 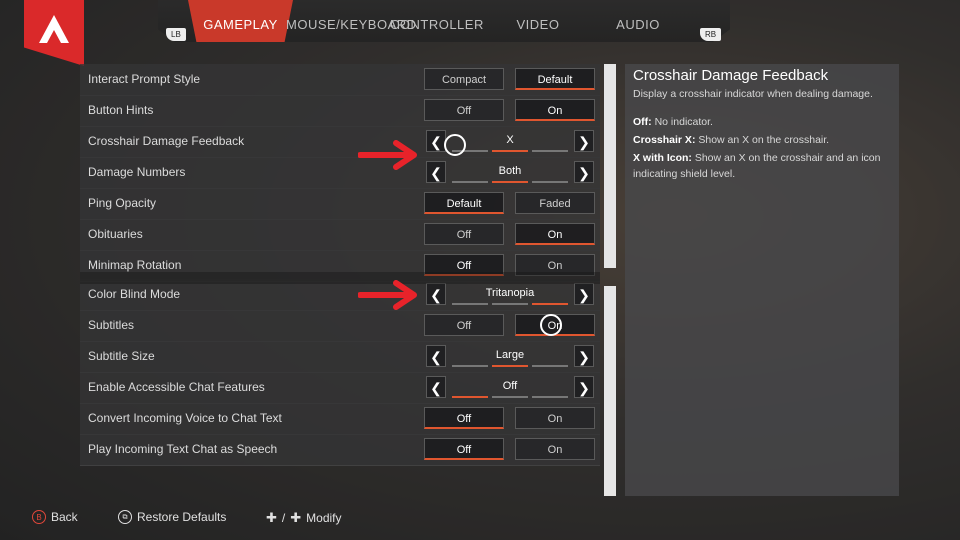 I want to click on setting-label: Damage Numbers, so click(x=137, y=172).